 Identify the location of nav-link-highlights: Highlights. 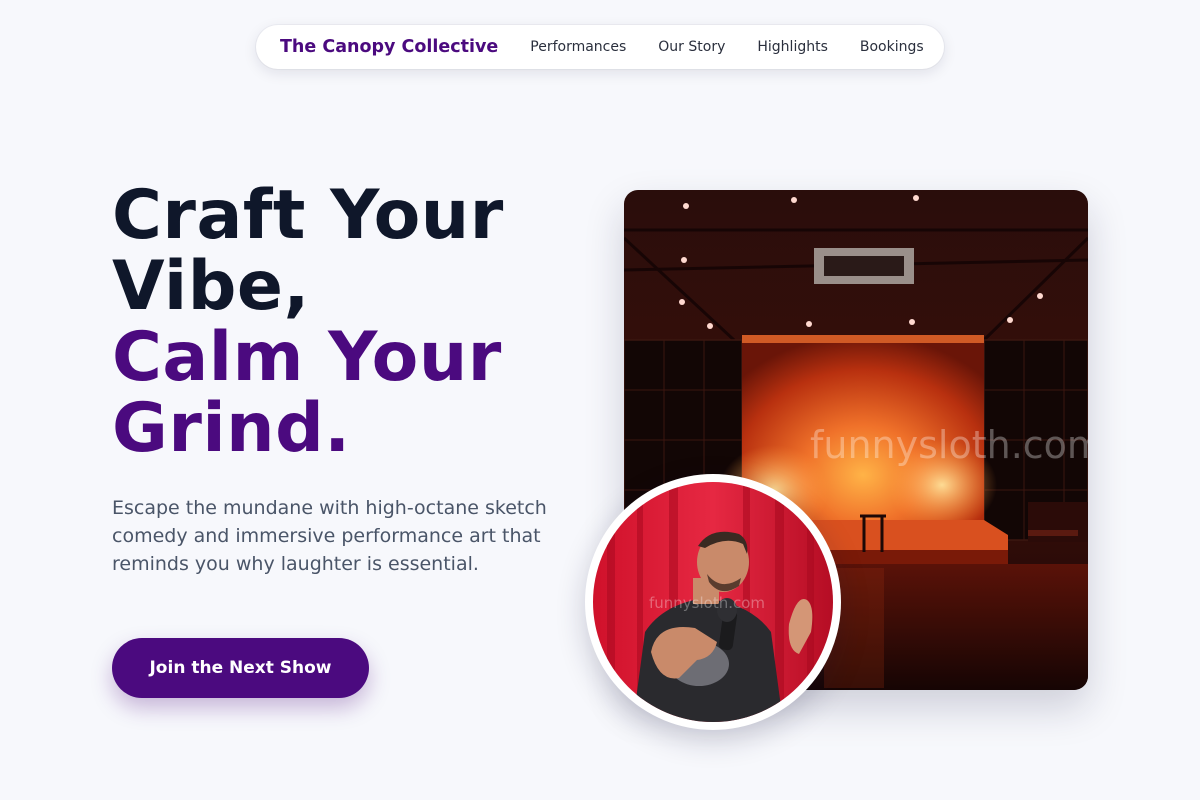
(792, 47).